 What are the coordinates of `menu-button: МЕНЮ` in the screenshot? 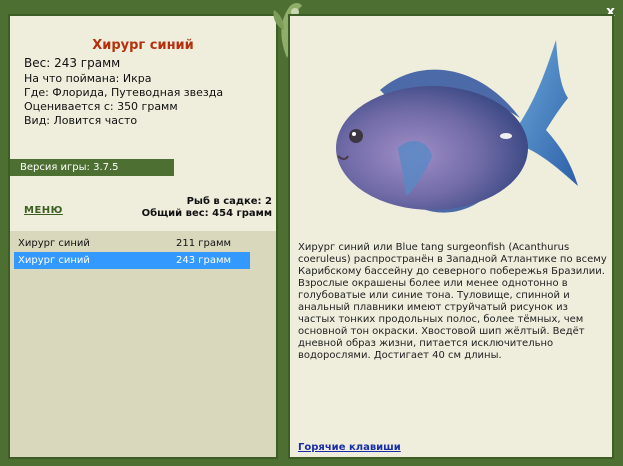 It's located at (43, 210).